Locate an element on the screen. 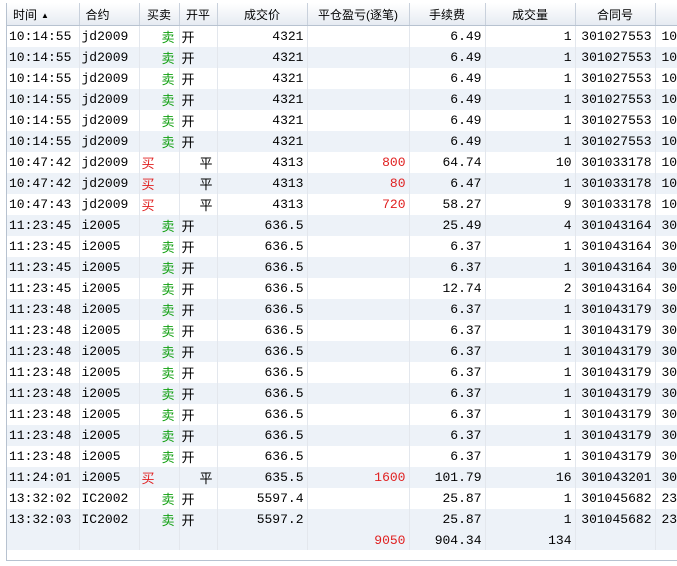  cell-extra: 235 is located at coordinates (666, 498).